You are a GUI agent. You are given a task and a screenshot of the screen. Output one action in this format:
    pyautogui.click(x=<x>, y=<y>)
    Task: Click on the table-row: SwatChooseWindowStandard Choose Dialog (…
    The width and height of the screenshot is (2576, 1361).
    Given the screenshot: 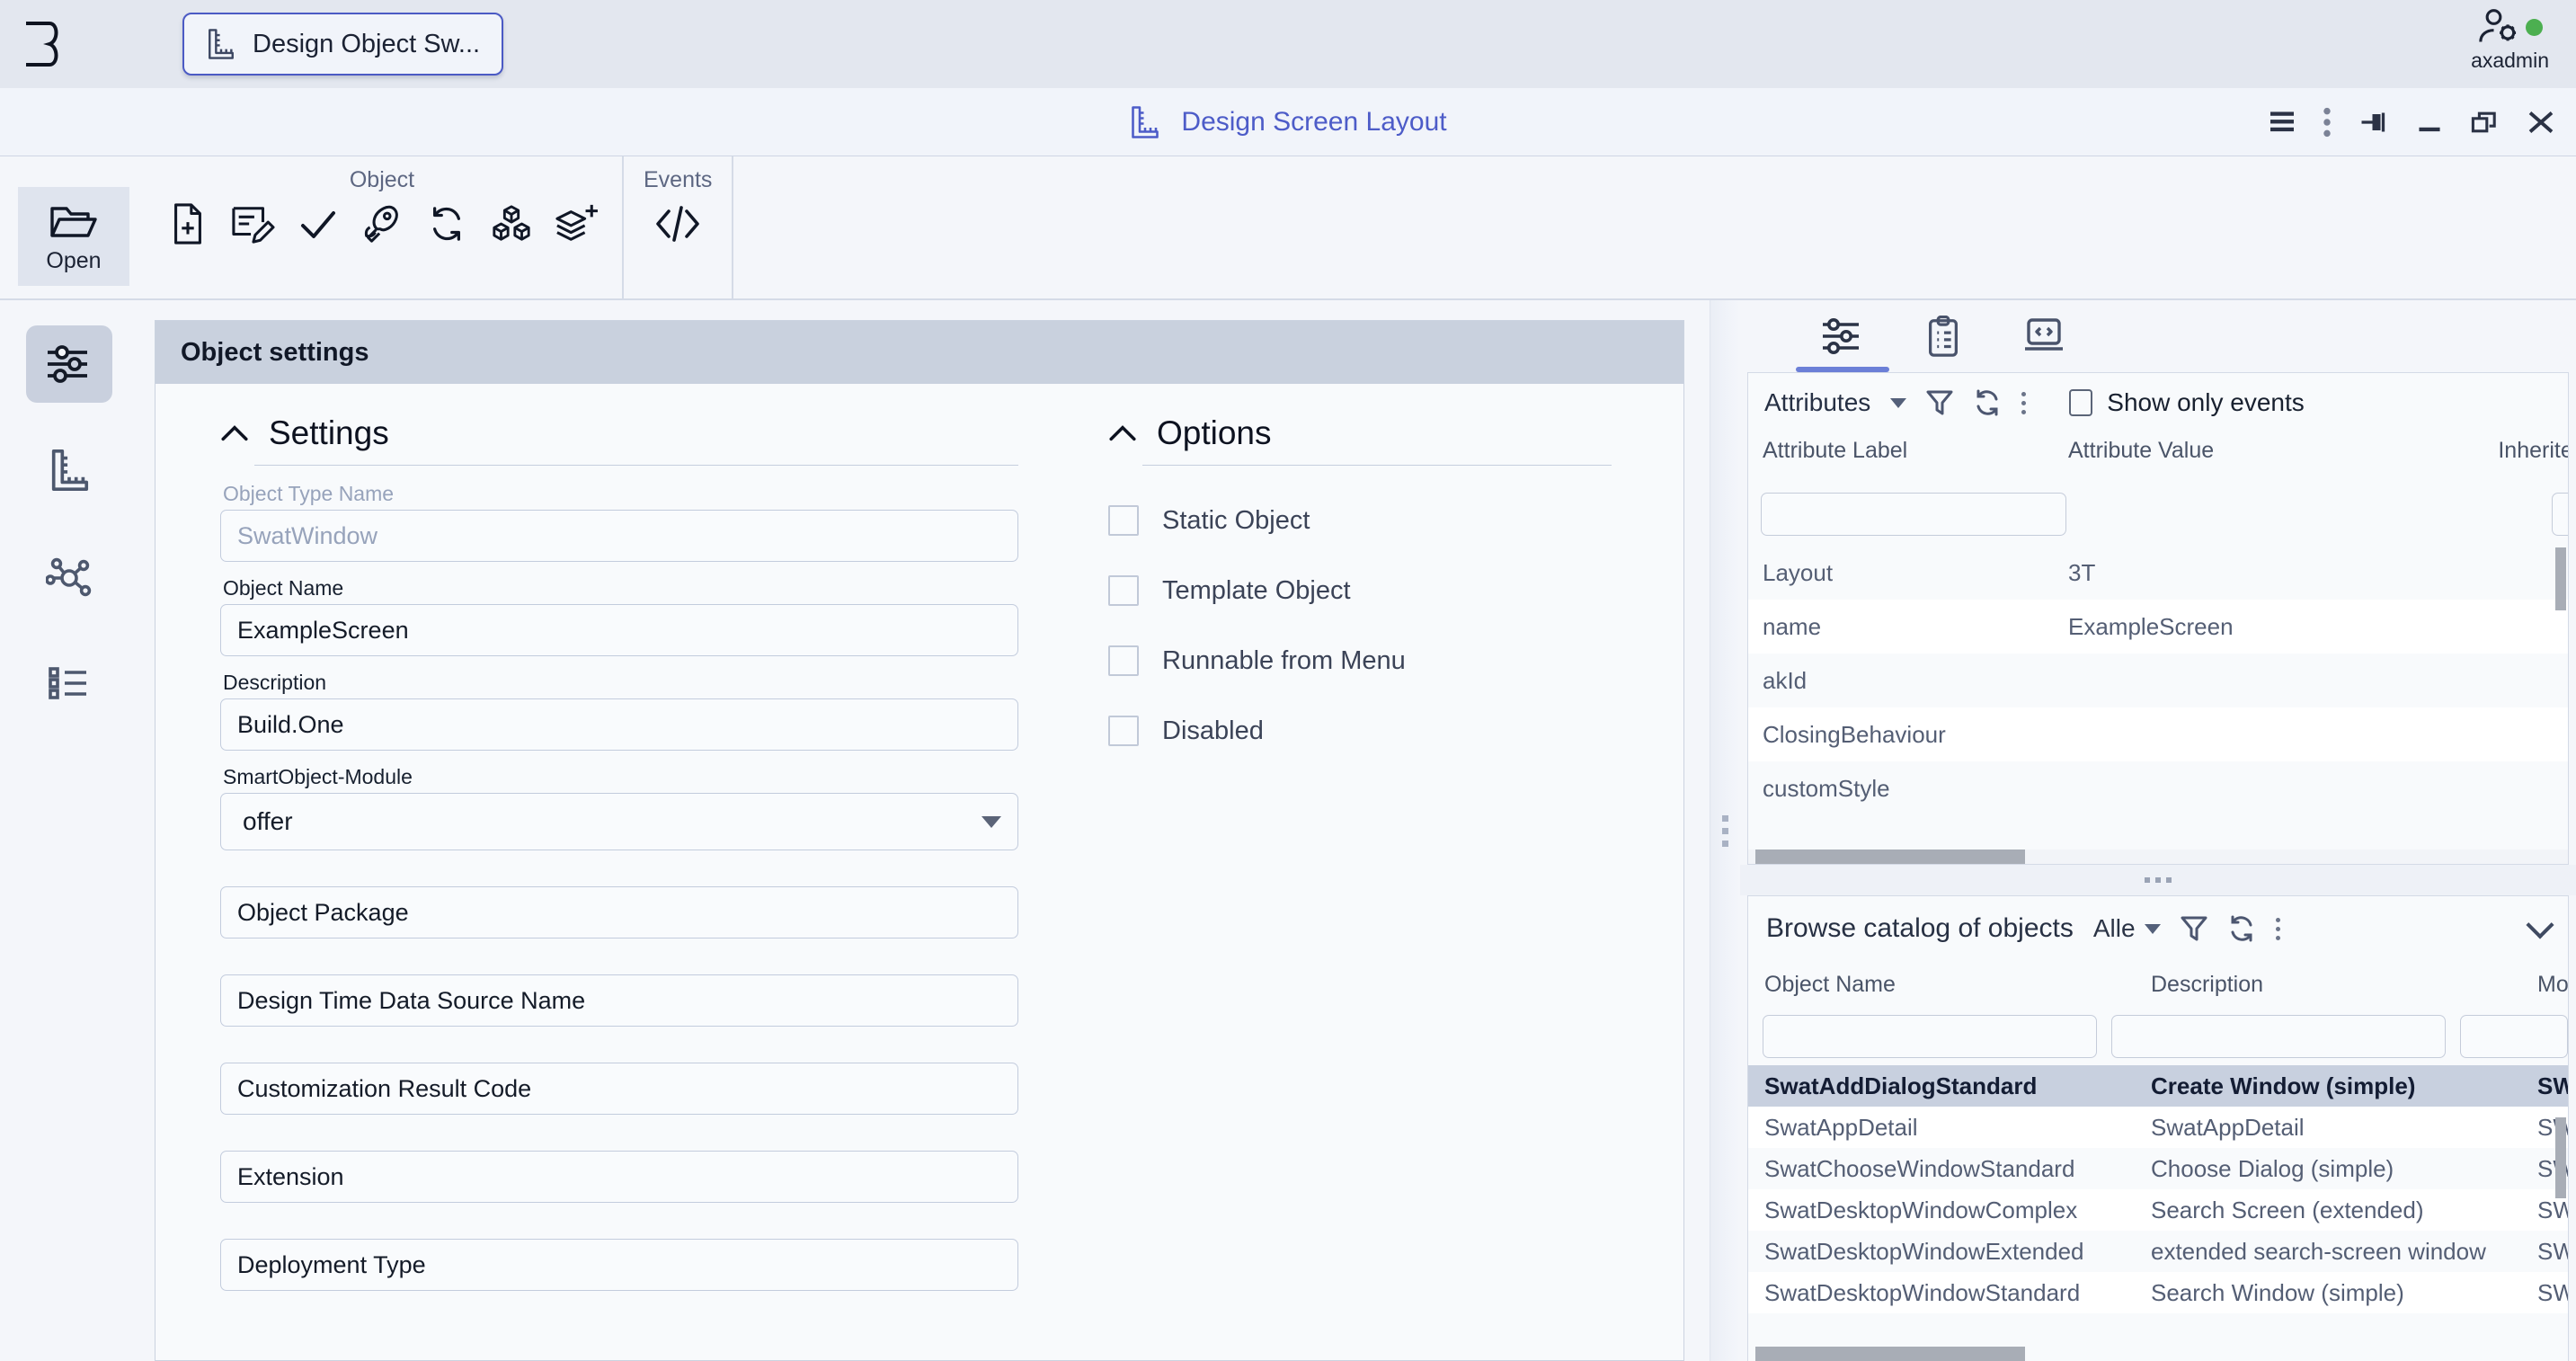 What is the action you would take?
    pyautogui.click(x=2158, y=1168)
    